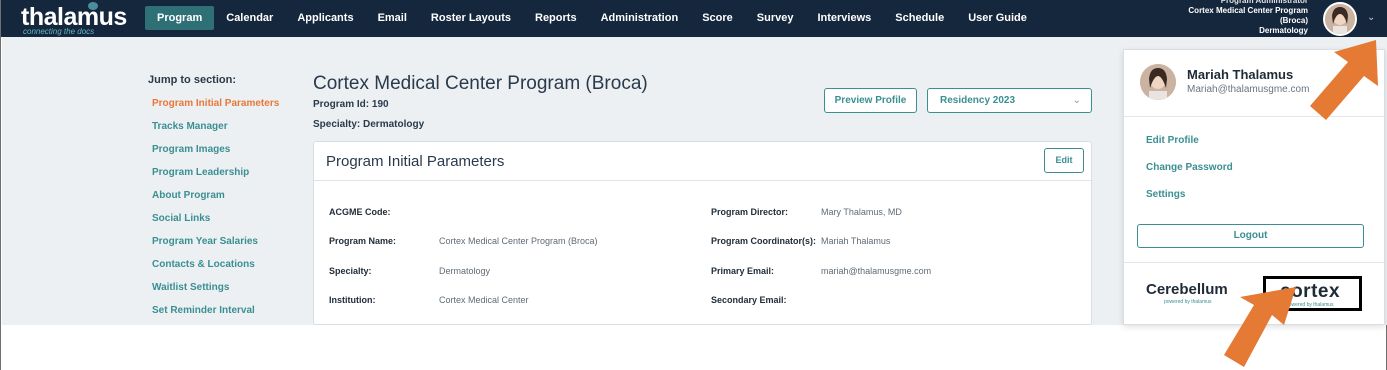  What do you see at coordinates (74, 17) in the screenshot?
I see `app-logo: thalamus` at bounding box center [74, 17].